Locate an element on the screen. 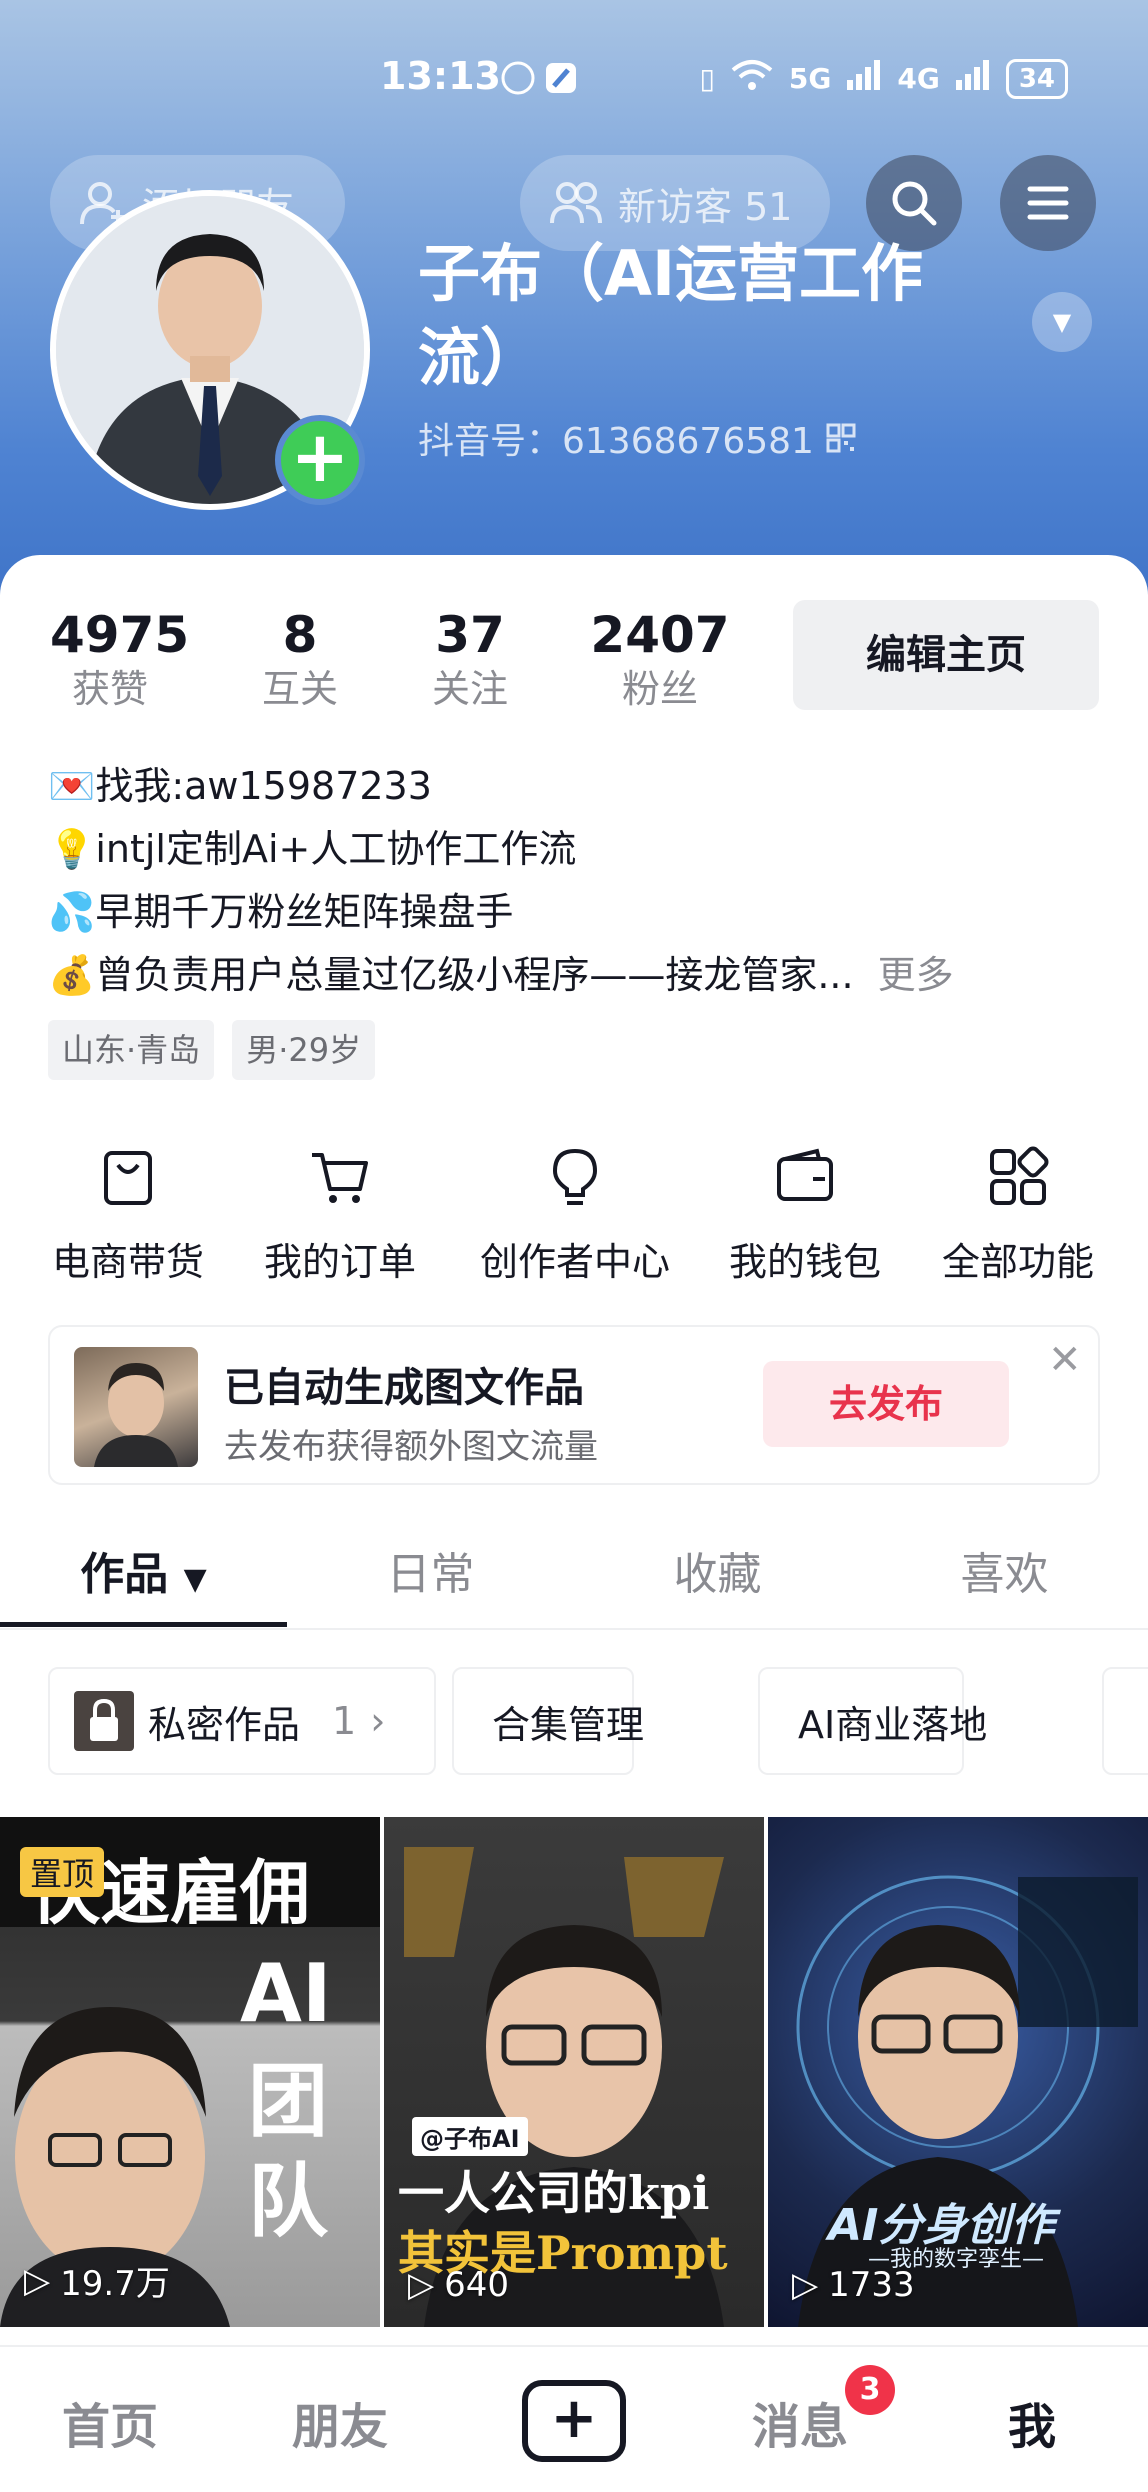 Image resolution: width=1148 pixels, height=2492 pixels. video-views: ▷ 1733 is located at coordinates (853, 2285).